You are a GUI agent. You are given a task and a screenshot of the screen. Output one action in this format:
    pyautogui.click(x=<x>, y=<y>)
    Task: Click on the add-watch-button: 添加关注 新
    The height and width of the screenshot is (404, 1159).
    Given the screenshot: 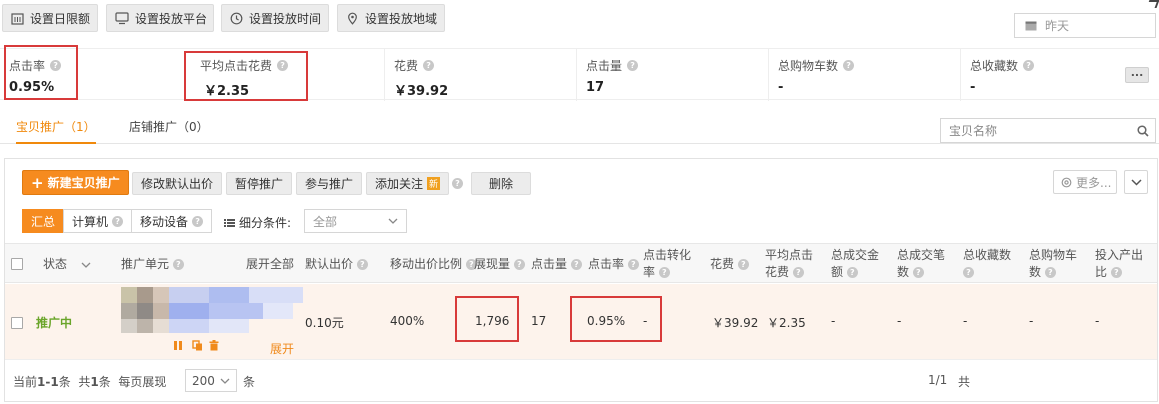 What is the action you would take?
    pyautogui.click(x=408, y=183)
    